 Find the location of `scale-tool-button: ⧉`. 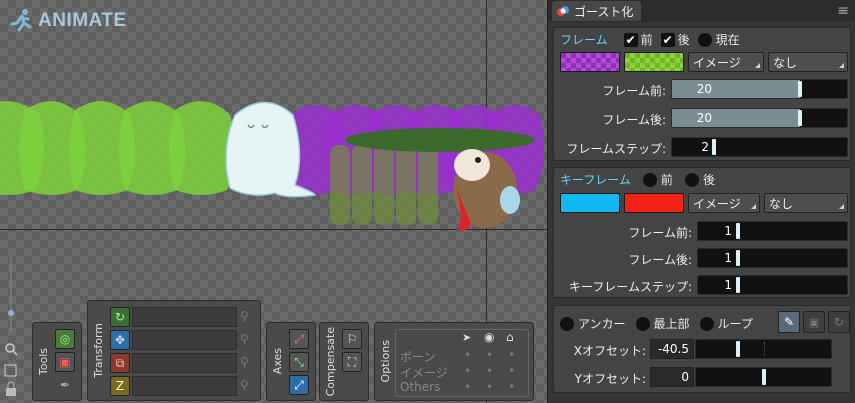

scale-tool-button: ⧉ is located at coordinates (120, 363).